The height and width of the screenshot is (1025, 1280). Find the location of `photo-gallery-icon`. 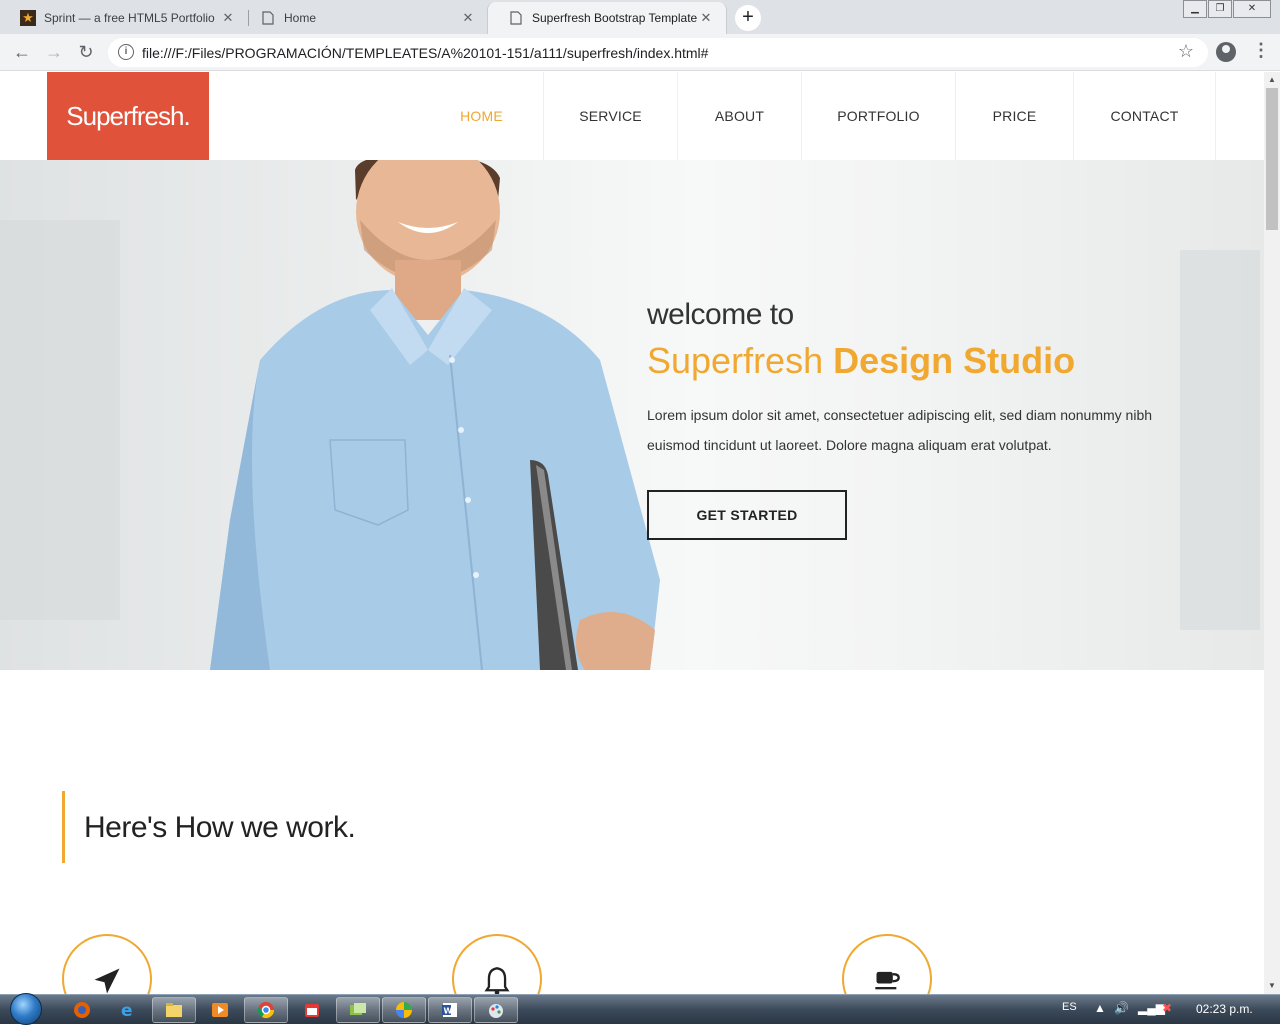

photo-gallery-icon is located at coordinates (358, 1010).